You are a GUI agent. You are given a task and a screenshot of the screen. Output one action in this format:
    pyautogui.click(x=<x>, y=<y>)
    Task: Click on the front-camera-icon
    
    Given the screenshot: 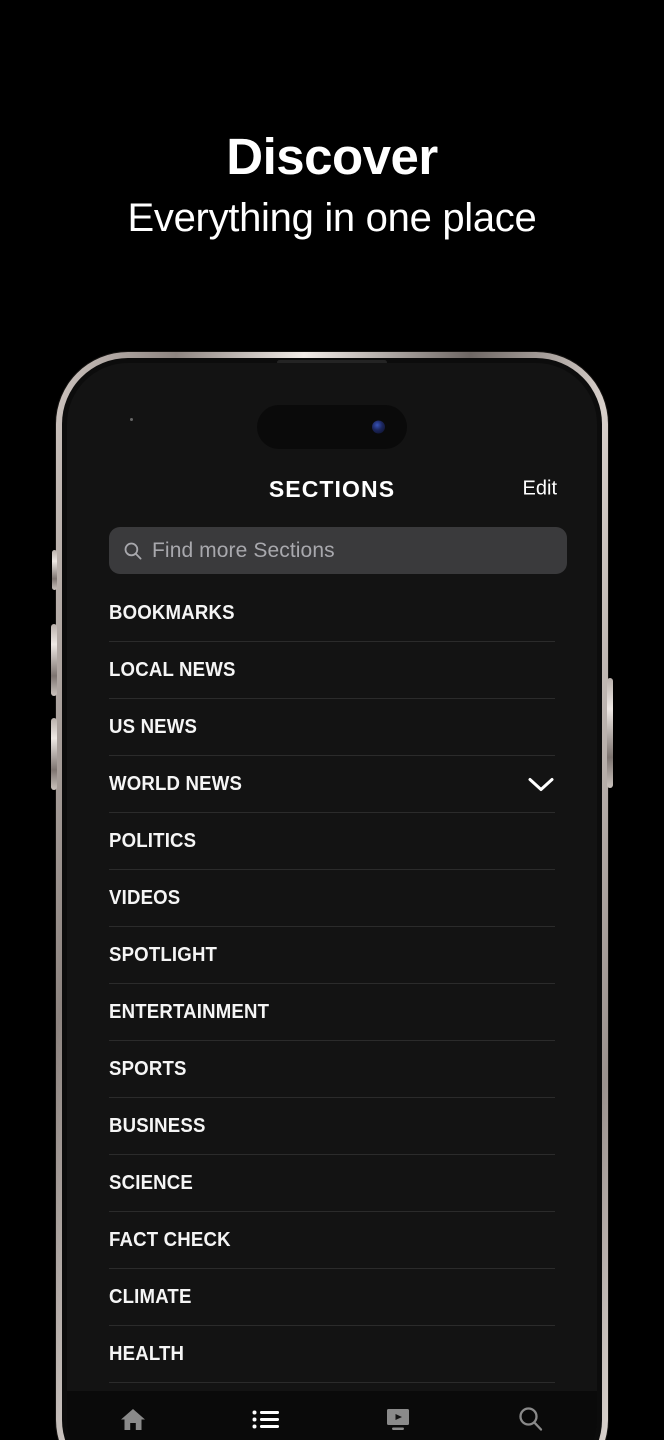 What is the action you would take?
    pyautogui.click(x=378, y=427)
    